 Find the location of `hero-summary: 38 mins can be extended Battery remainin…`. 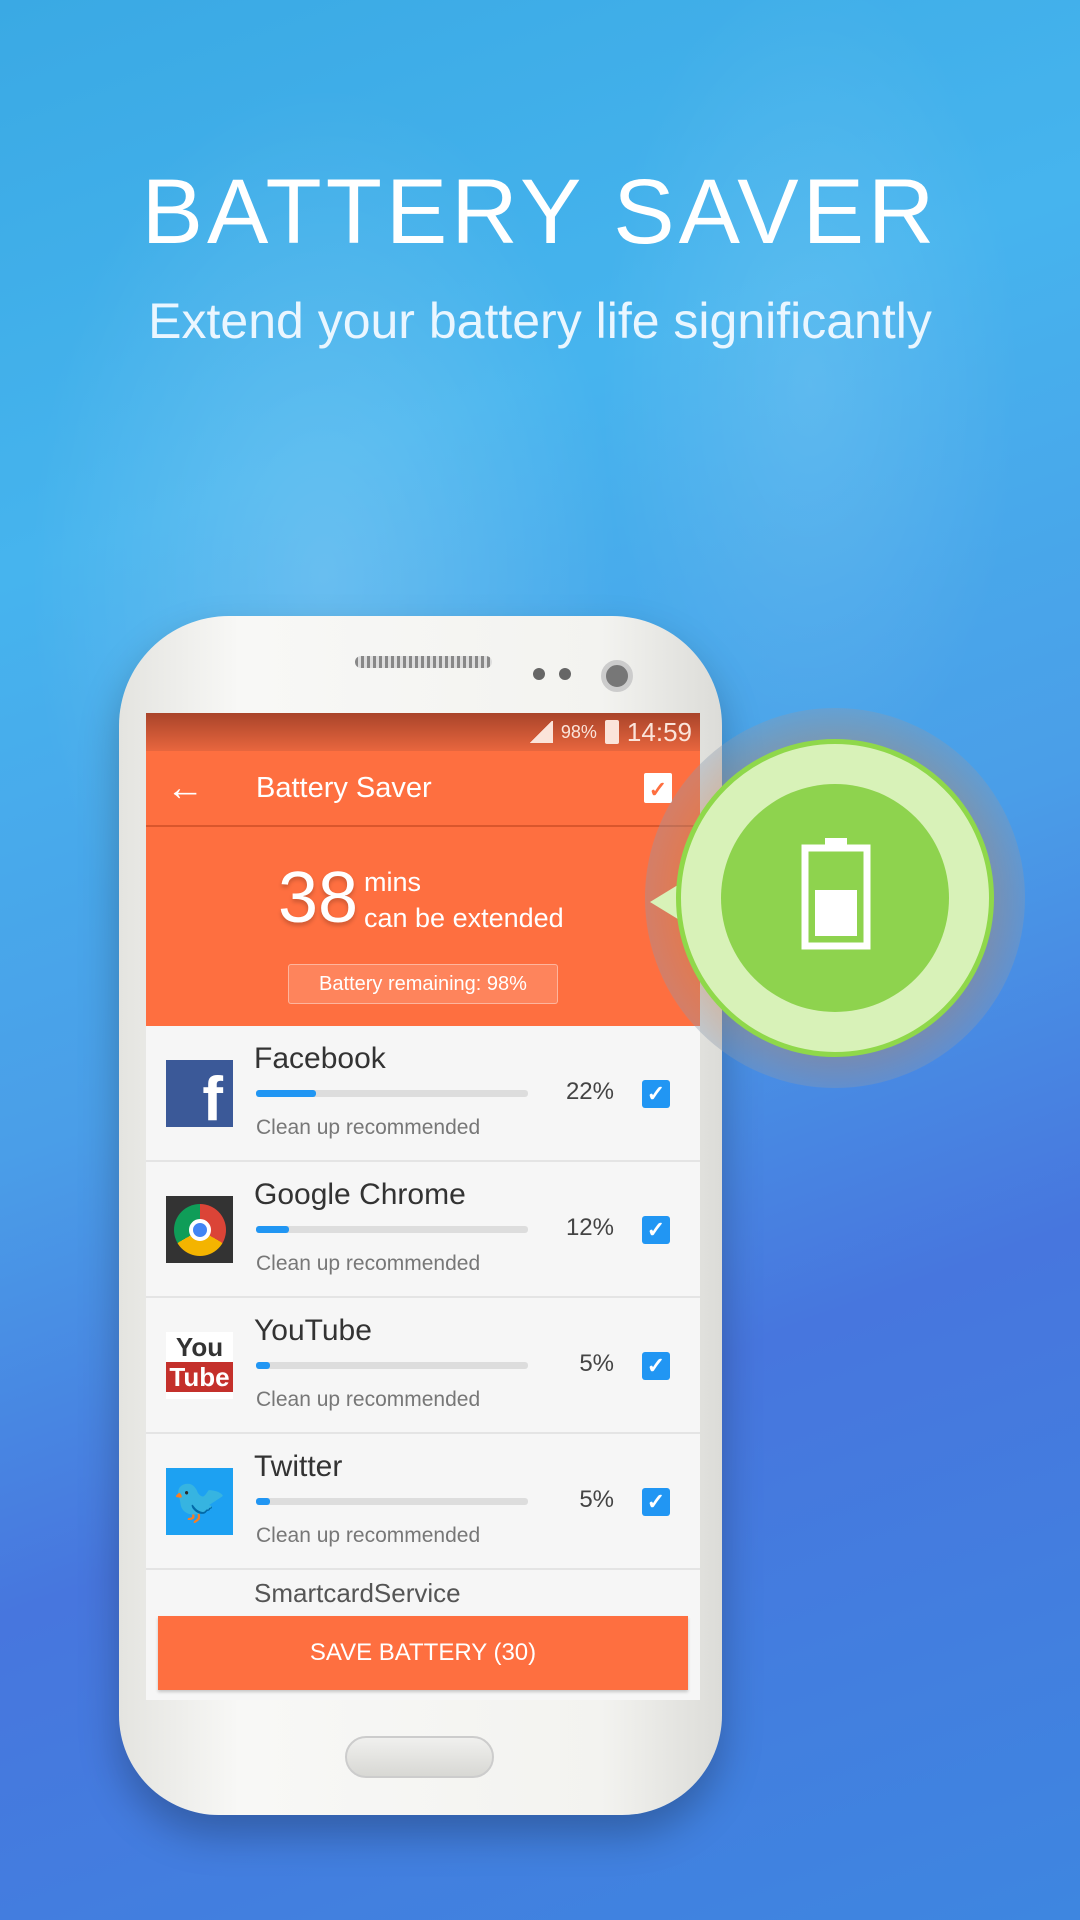

hero-summary: 38 mins can be extended Battery remainin… is located at coordinates (423, 926).